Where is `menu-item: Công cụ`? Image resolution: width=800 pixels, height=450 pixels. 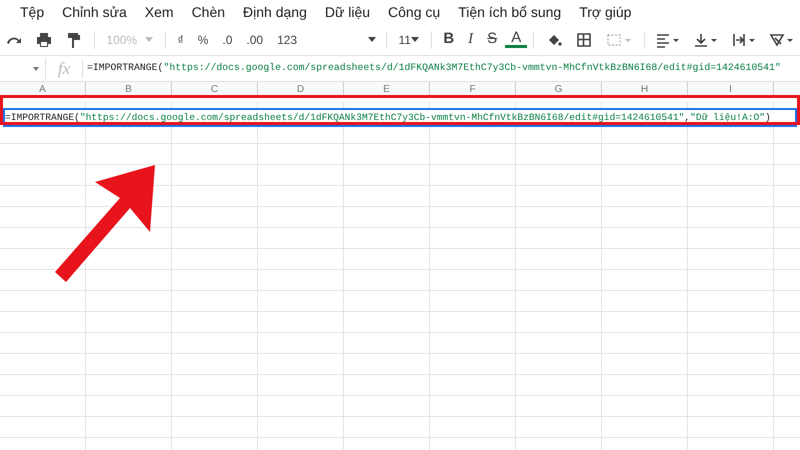
menu-item: Công cụ is located at coordinates (414, 12).